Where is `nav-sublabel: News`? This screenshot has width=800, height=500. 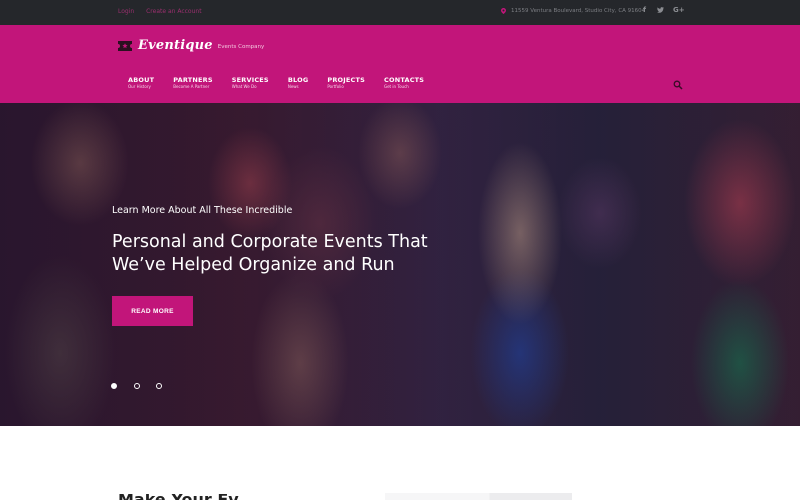 nav-sublabel: News is located at coordinates (293, 86).